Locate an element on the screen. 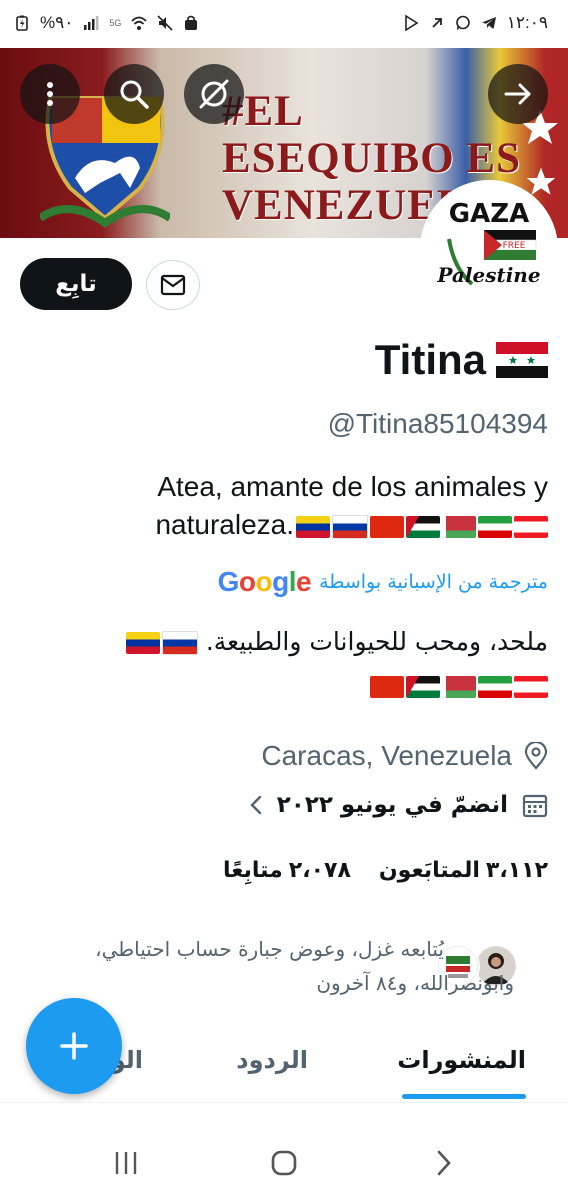 The width and height of the screenshot is (568, 1199). play-store-icon is located at coordinates (411, 23).